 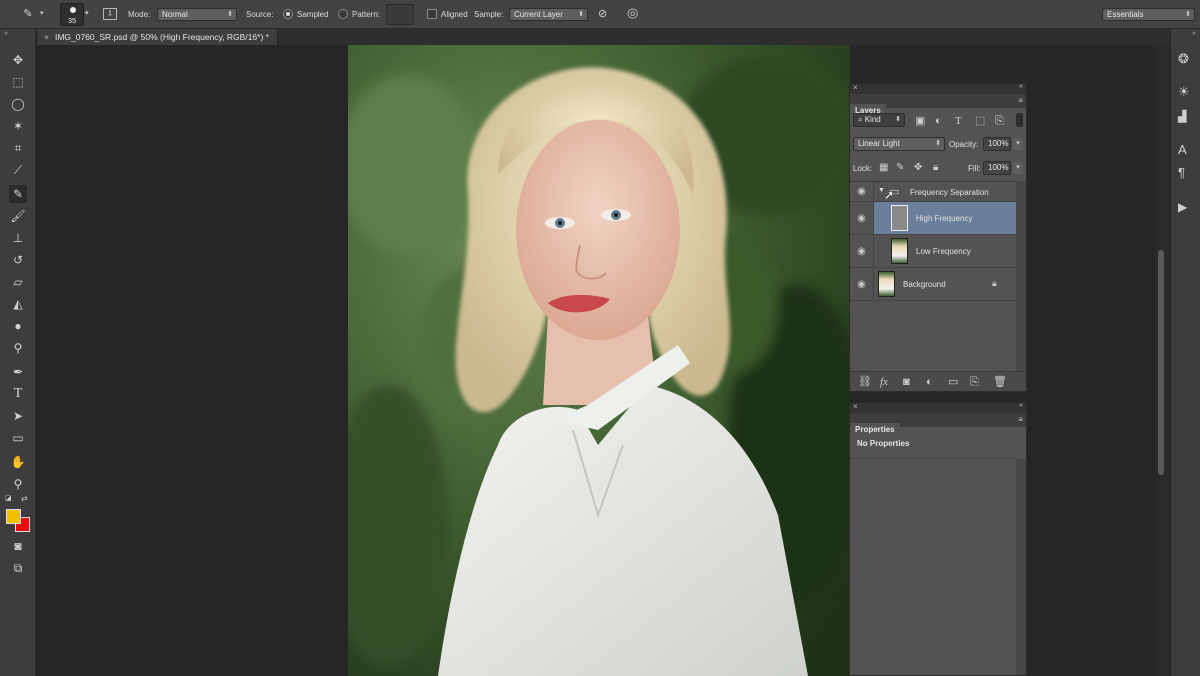 What do you see at coordinates (366, 14) in the screenshot?
I see `pattern-label: Pattern:` at bounding box center [366, 14].